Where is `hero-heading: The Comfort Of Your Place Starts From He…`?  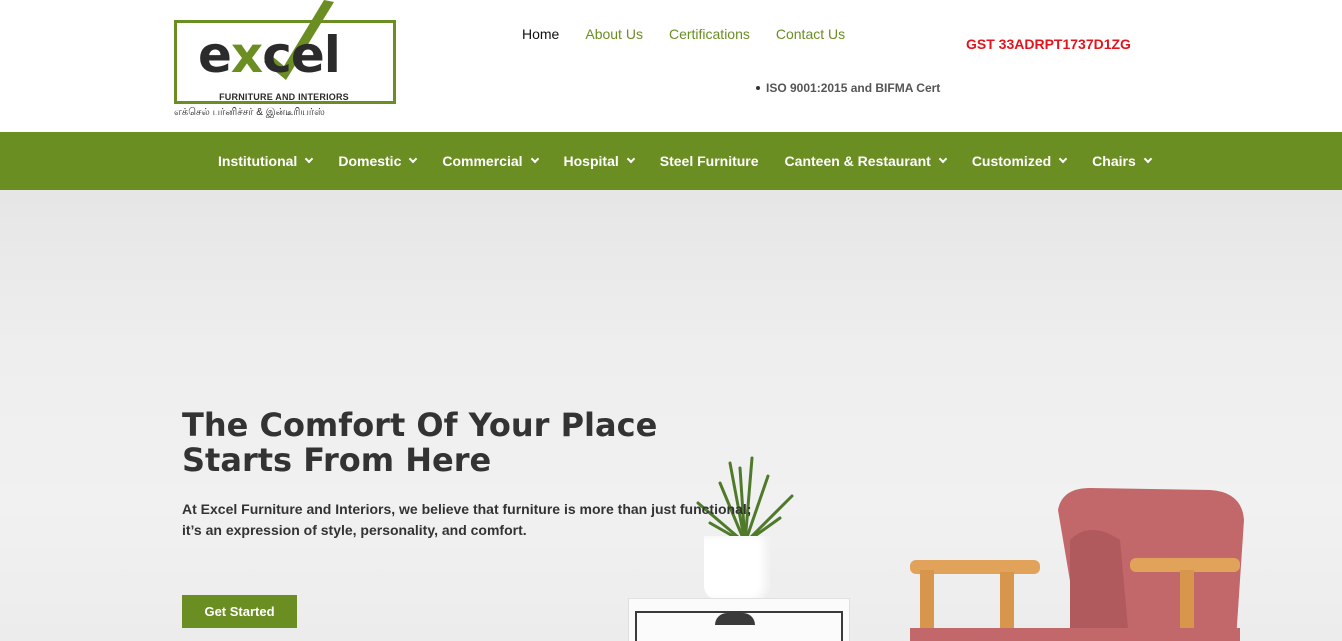
hero-heading: The Comfort Of Your Place Starts From He… is located at coordinates (420, 442).